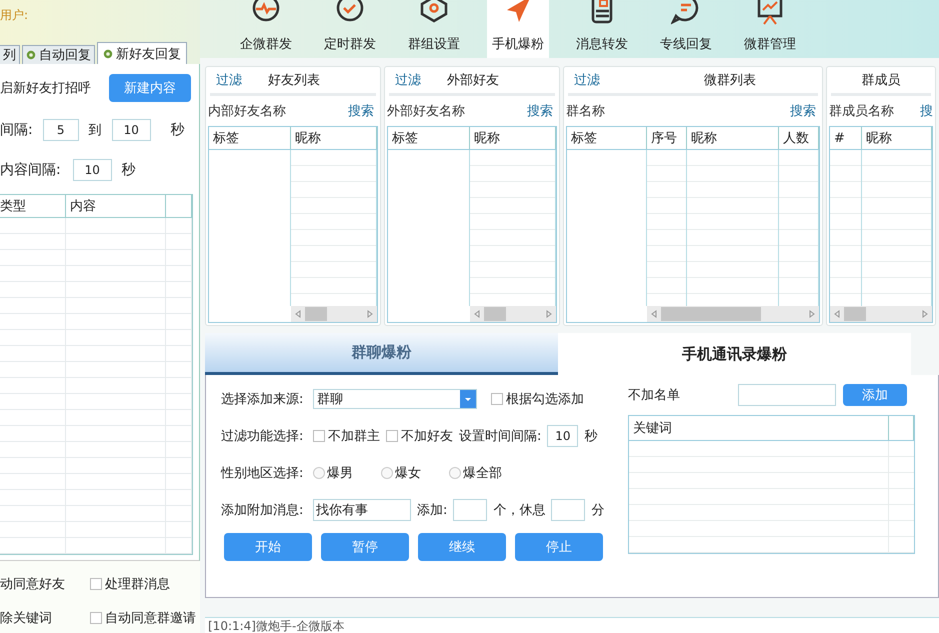  Describe the element at coordinates (475, 473) in the screenshot. I see `radio-button: 爆全部` at that location.